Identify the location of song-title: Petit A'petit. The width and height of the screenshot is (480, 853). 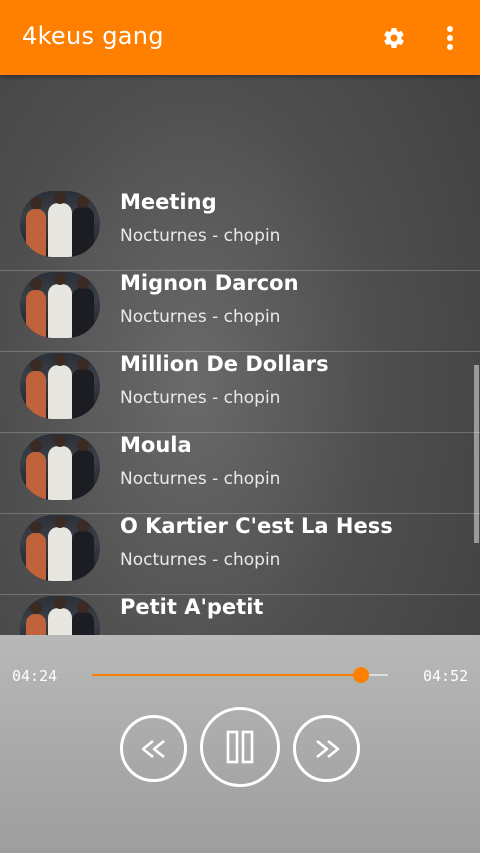
(192, 607).